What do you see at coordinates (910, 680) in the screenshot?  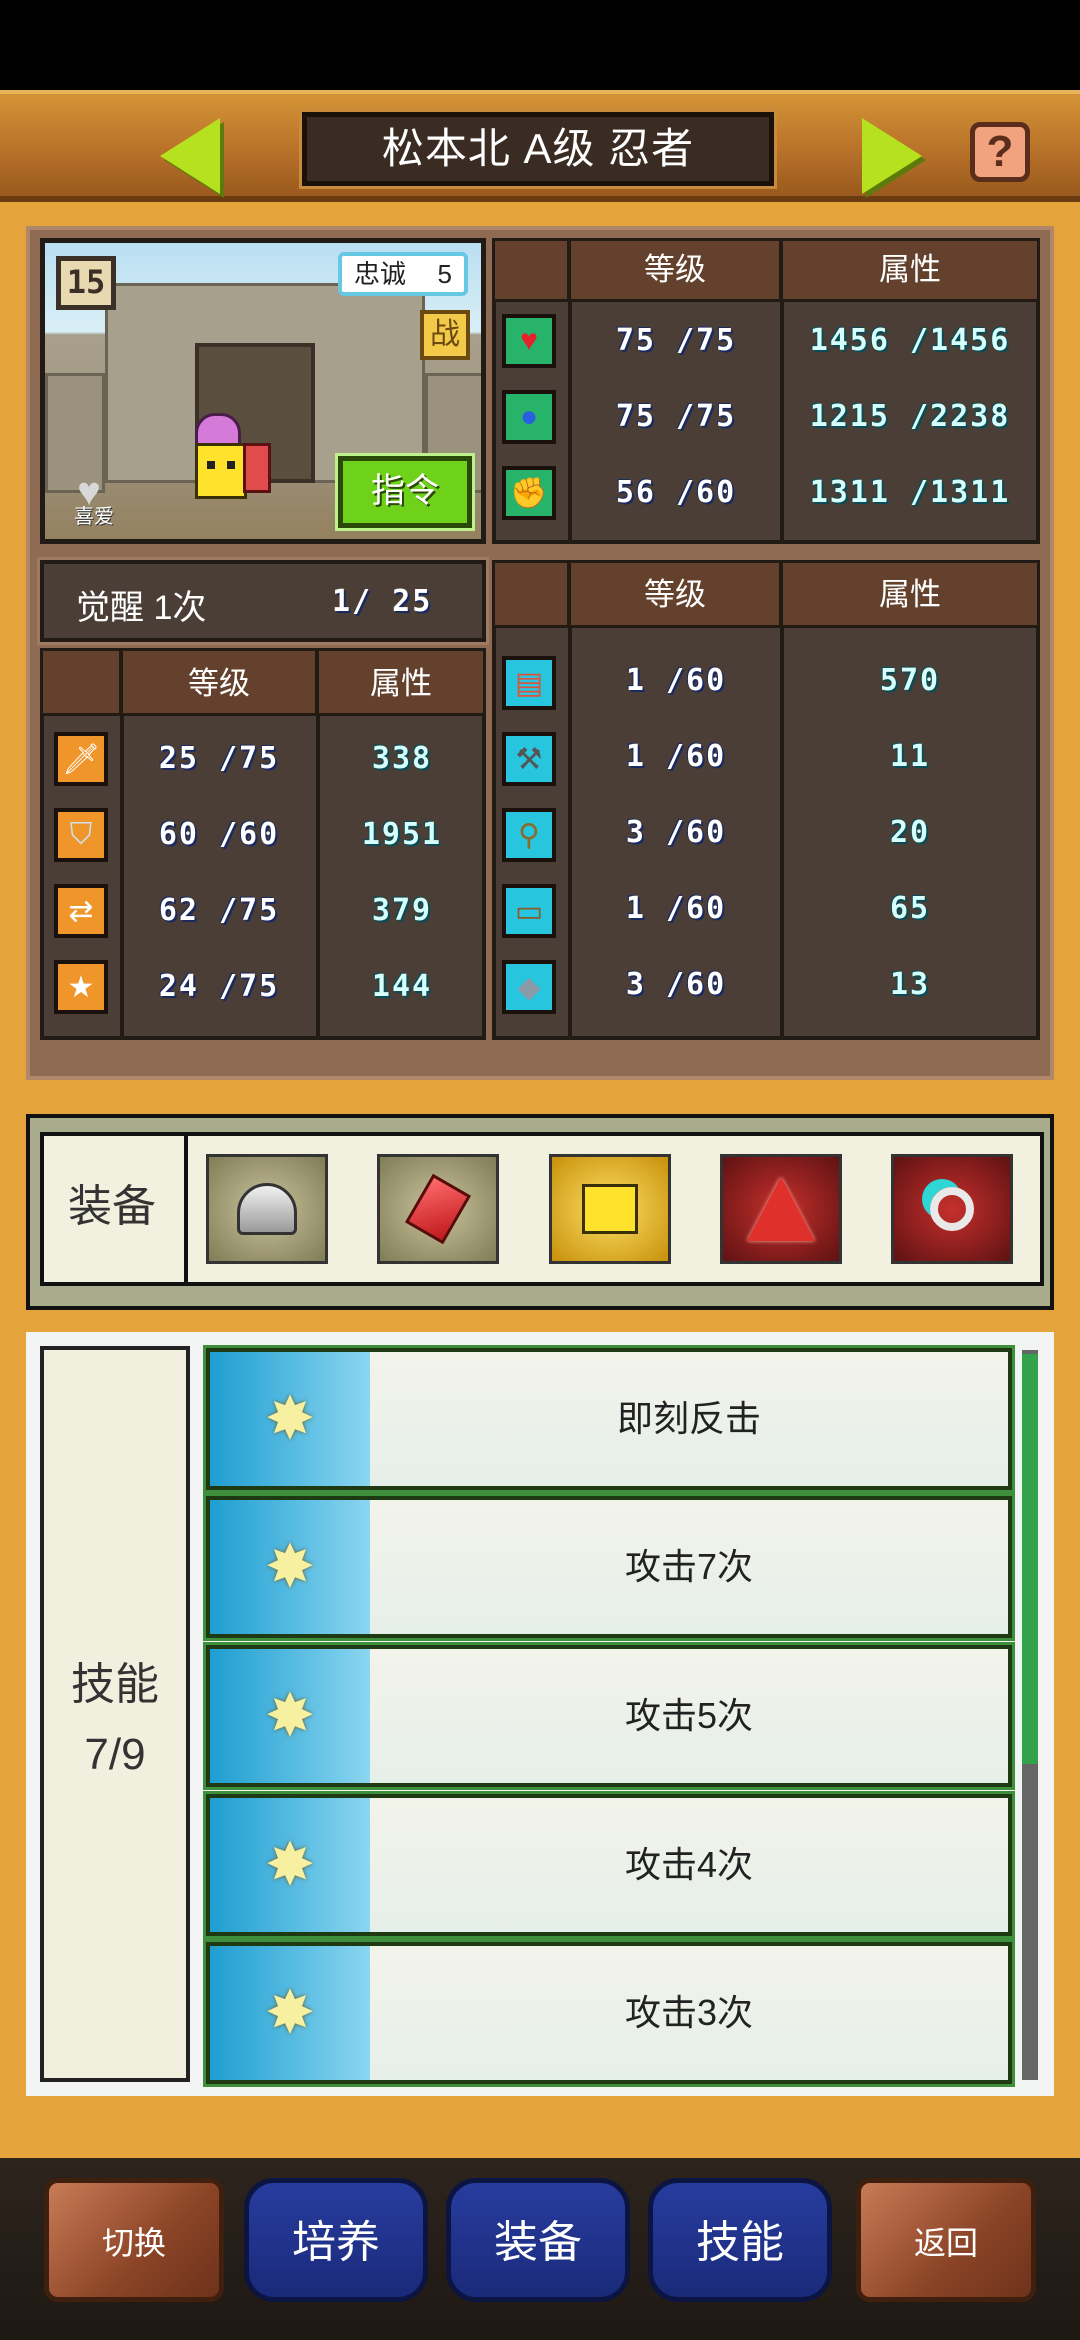 I see `craft-1-value: 570` at bounding box center [910, 680].